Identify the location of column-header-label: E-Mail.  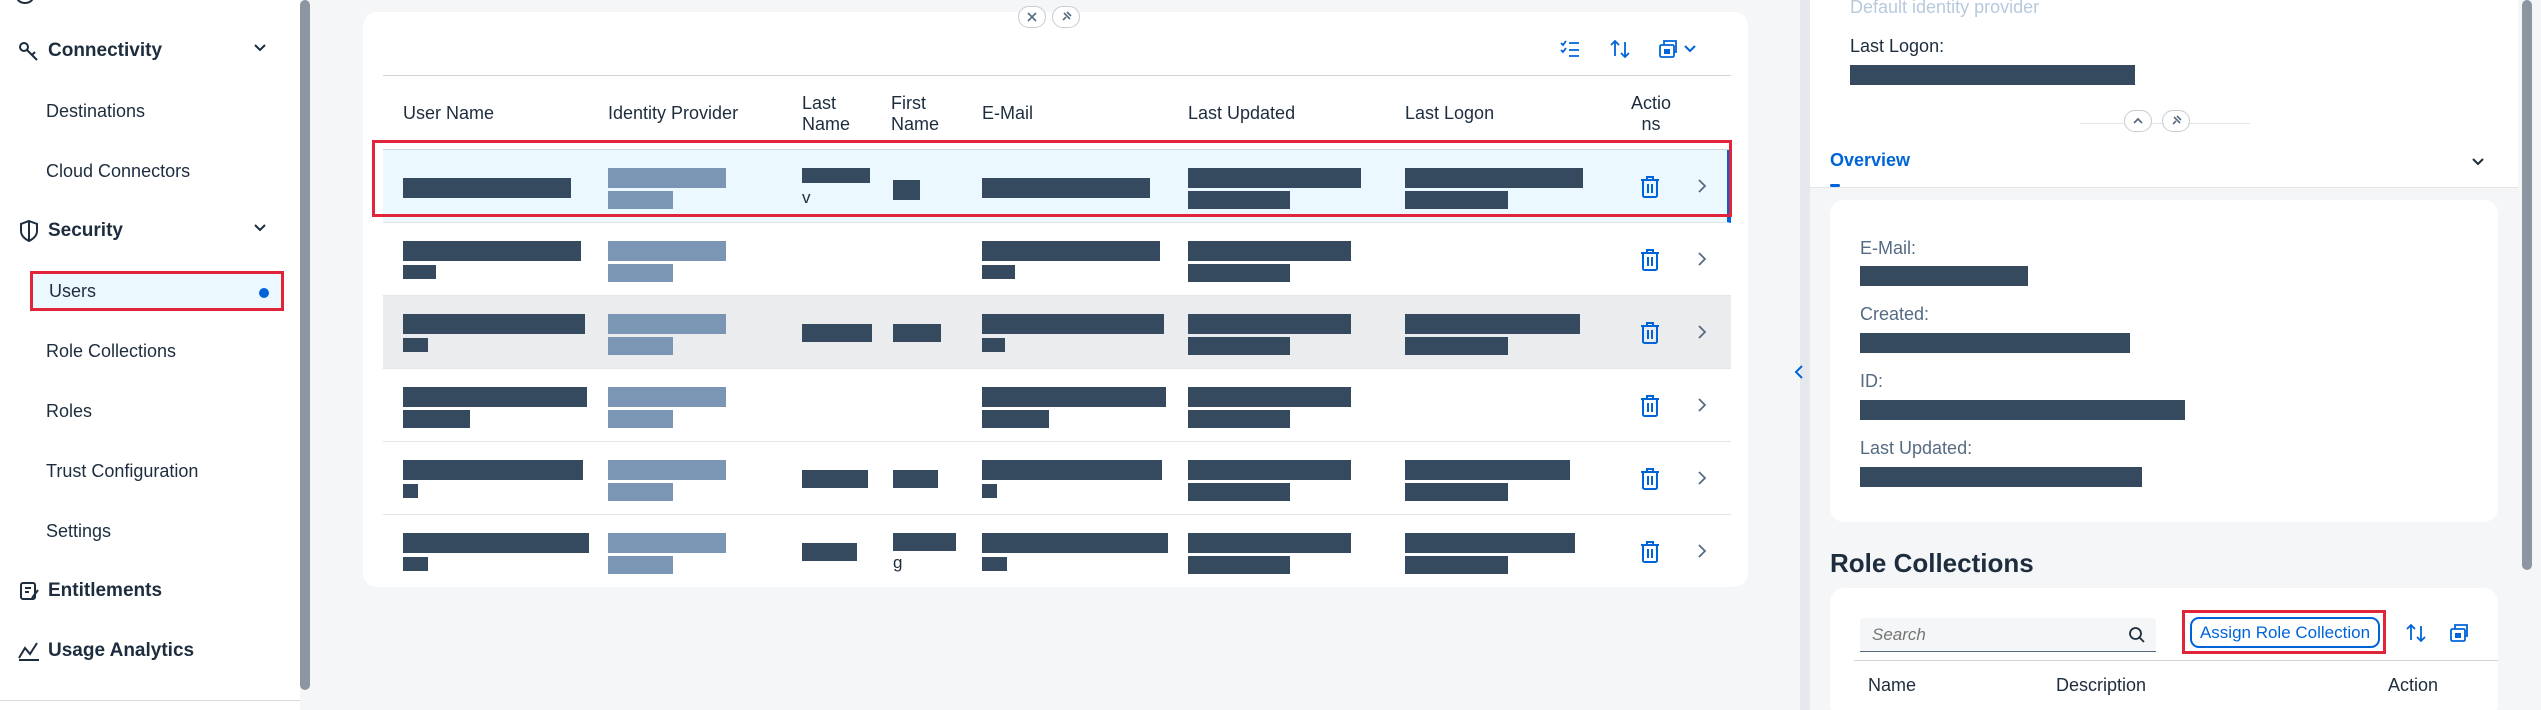
(1008, 113).